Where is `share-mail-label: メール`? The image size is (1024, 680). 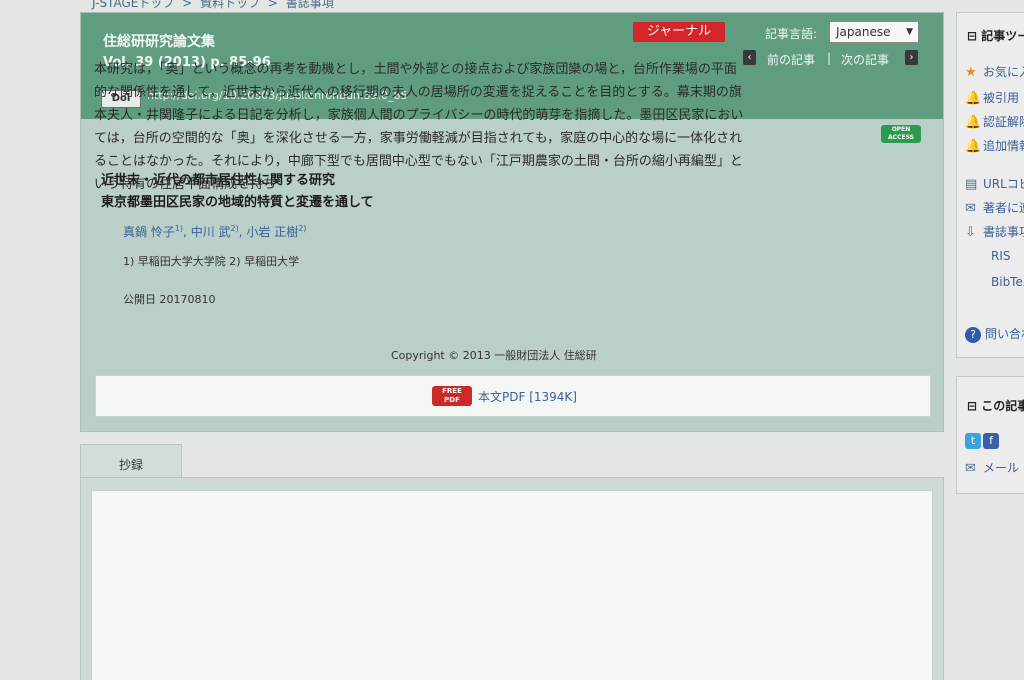 share-mail-label: メール is located at coordinates (1001, 468).